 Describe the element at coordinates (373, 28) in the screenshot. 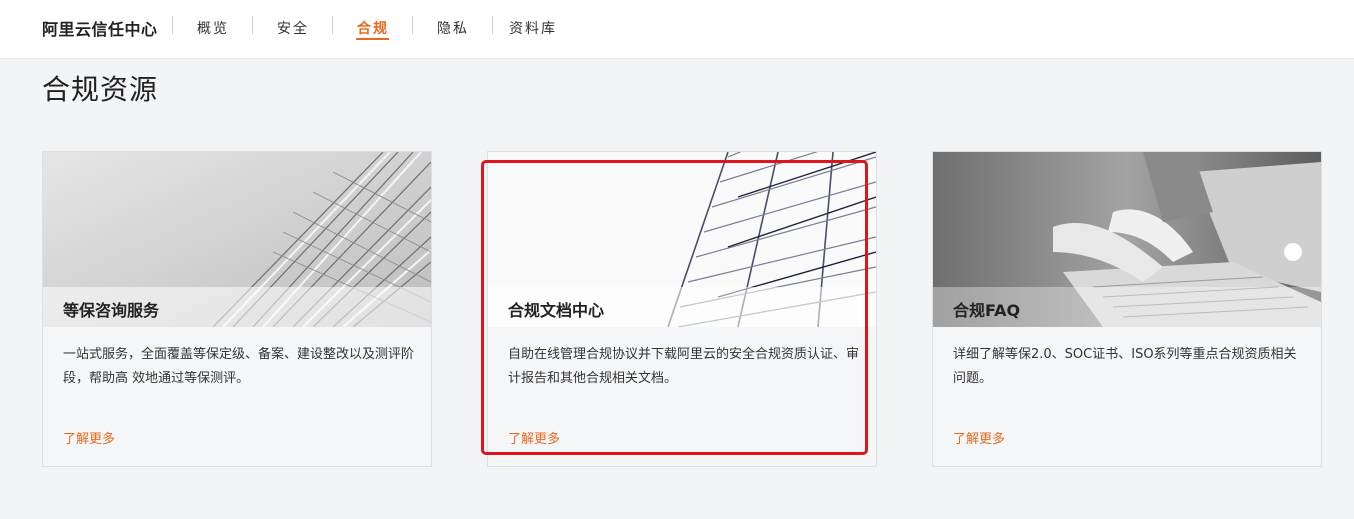

I see `nav-item-compliance: 合规` at that location.